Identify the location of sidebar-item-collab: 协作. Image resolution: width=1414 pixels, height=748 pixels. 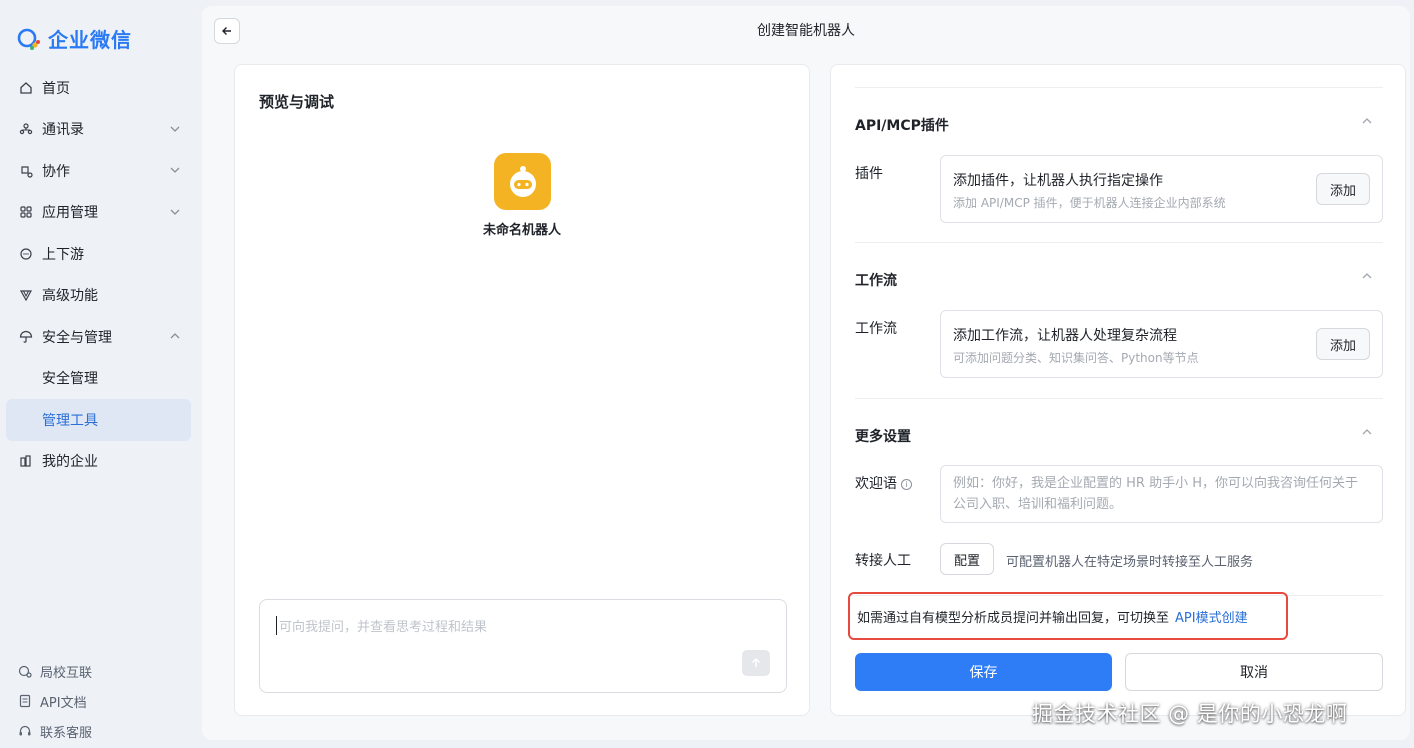
(98, 171).